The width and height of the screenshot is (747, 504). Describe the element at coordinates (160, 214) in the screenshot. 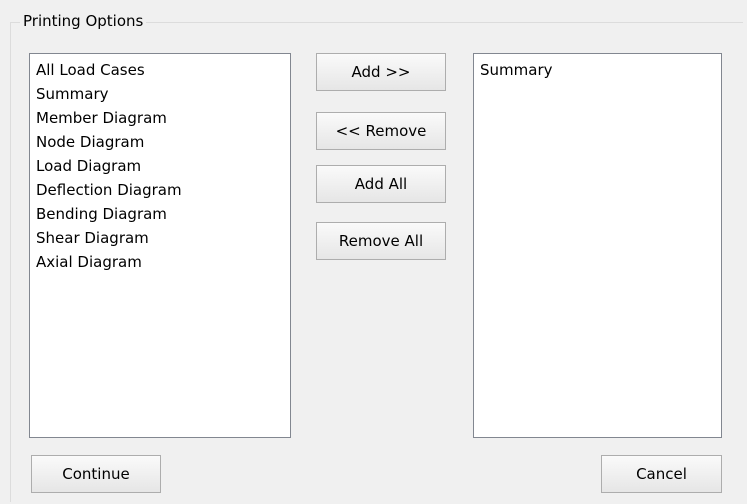

I see `list-item: Bending Diagram` at that location.